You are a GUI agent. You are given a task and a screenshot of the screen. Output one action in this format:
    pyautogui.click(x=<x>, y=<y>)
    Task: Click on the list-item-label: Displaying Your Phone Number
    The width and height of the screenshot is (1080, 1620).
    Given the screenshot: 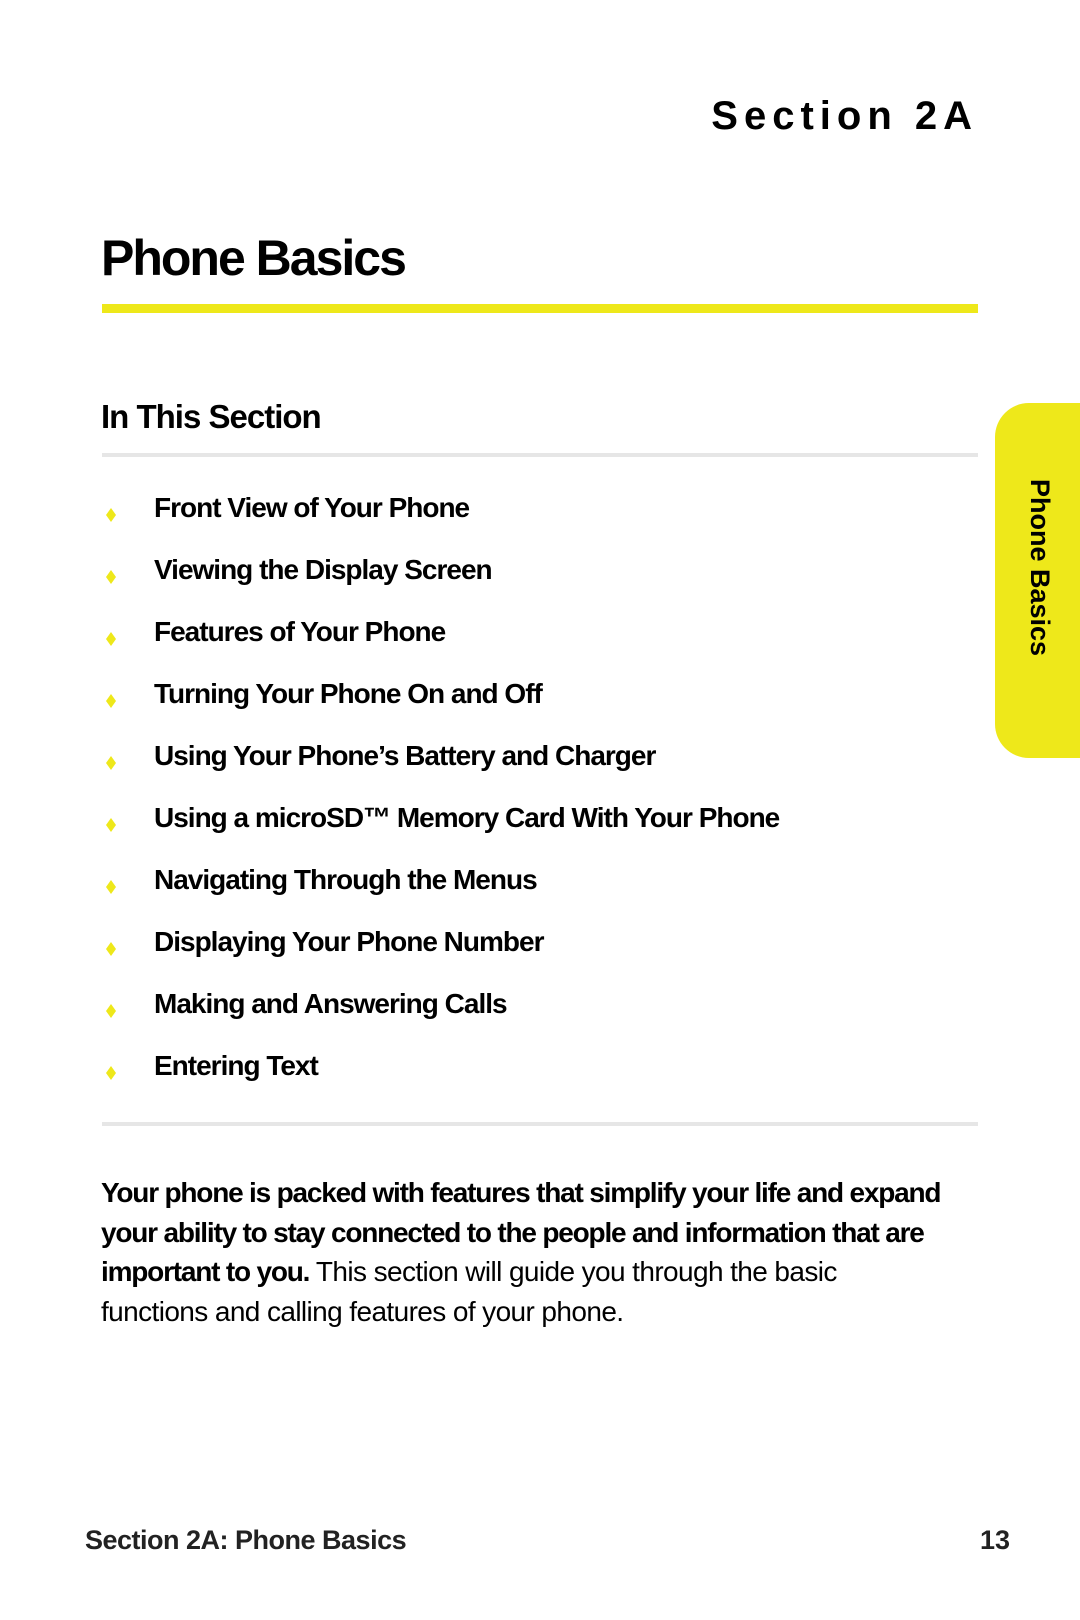 What is the action you would take?
    pyautogui.click(x=349, y=941)
    